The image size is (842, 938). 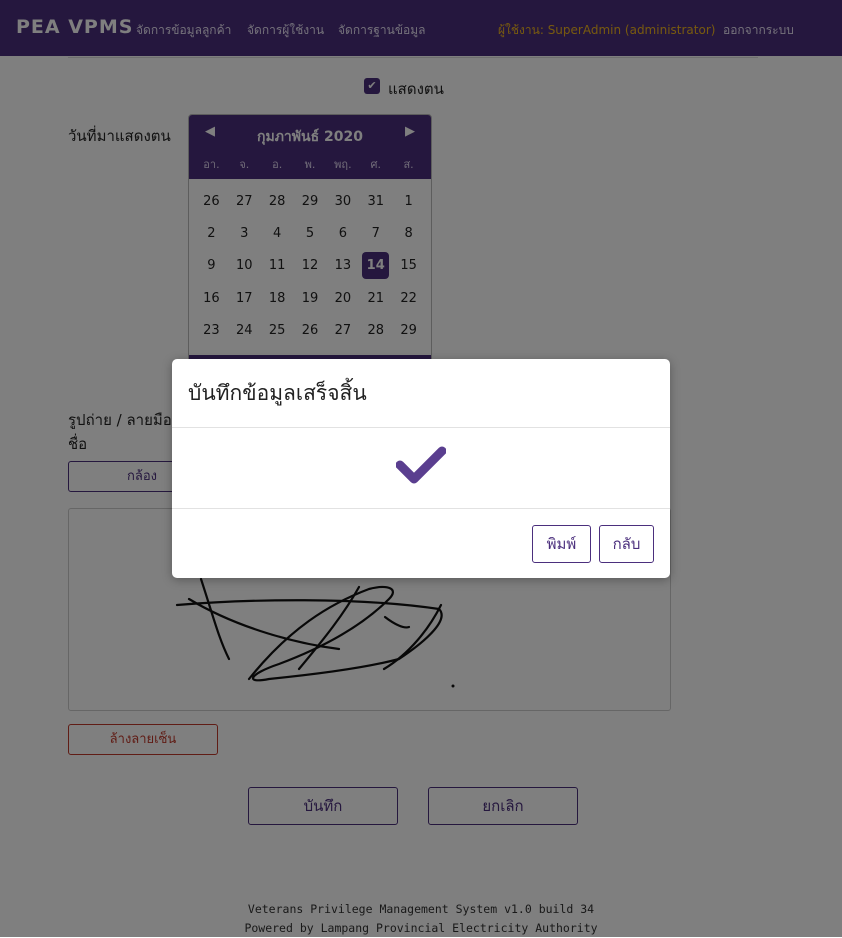 I want to click on modal-divider-bottom, so click(x=421, y=508).